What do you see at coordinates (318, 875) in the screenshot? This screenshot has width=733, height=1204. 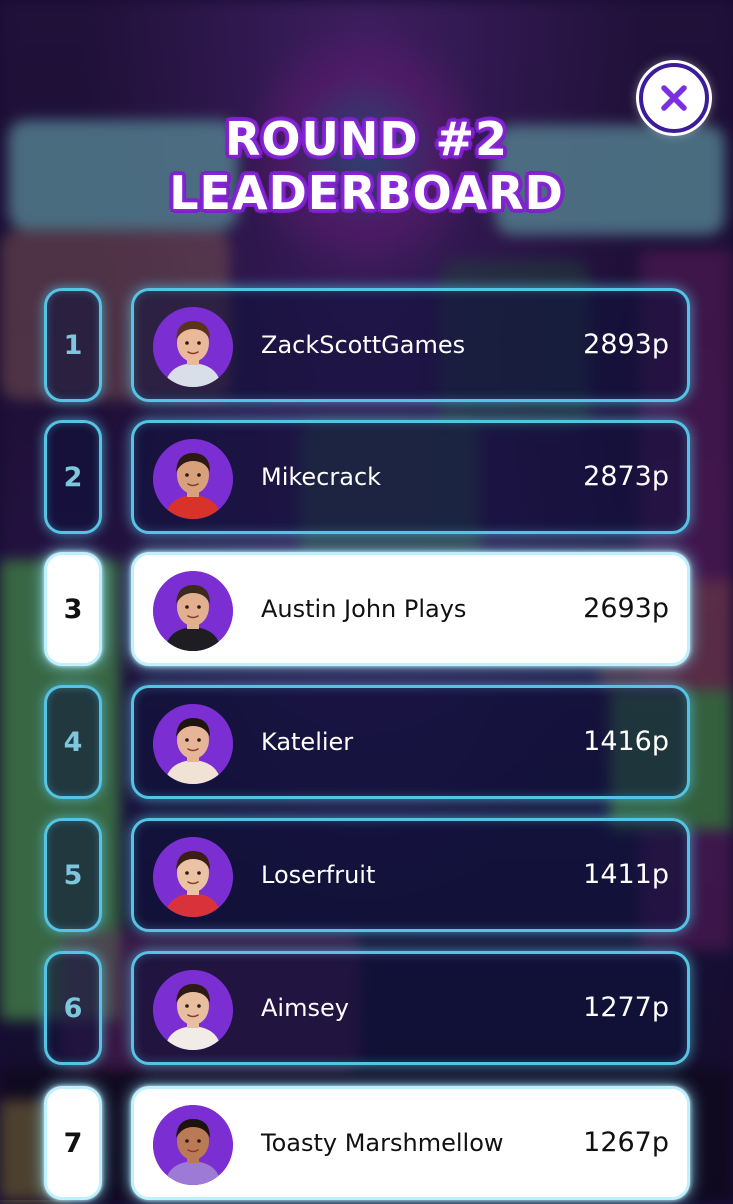 I see `player-name: Loserfruit` at bounding box center [318, 875].